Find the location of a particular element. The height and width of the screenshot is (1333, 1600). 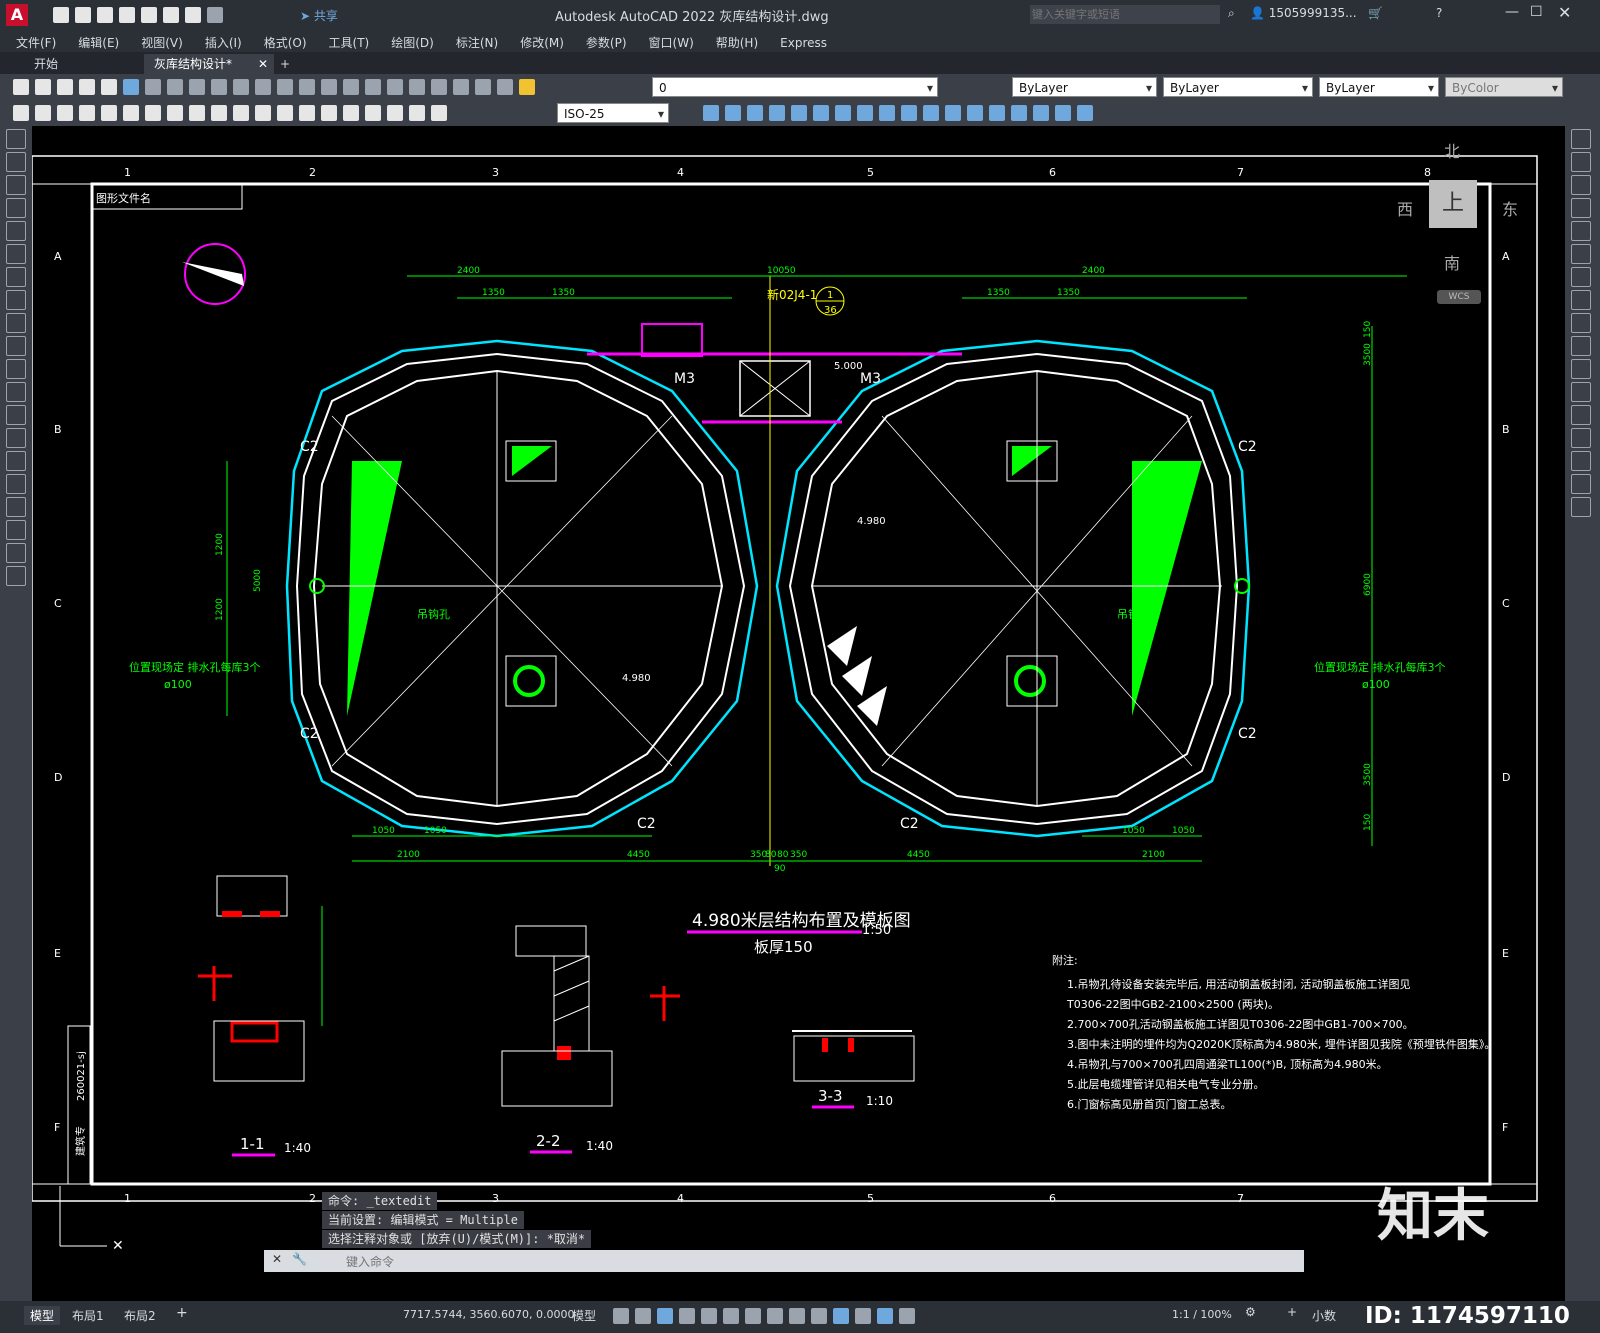

dim-update-icon is located at coordinates (439, 113).